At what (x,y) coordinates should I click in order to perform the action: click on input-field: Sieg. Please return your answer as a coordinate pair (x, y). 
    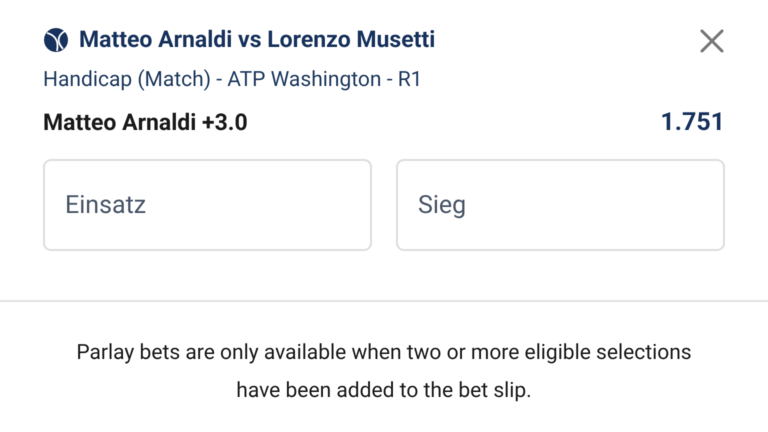
    Looking at the image, I should click on (560, 205).